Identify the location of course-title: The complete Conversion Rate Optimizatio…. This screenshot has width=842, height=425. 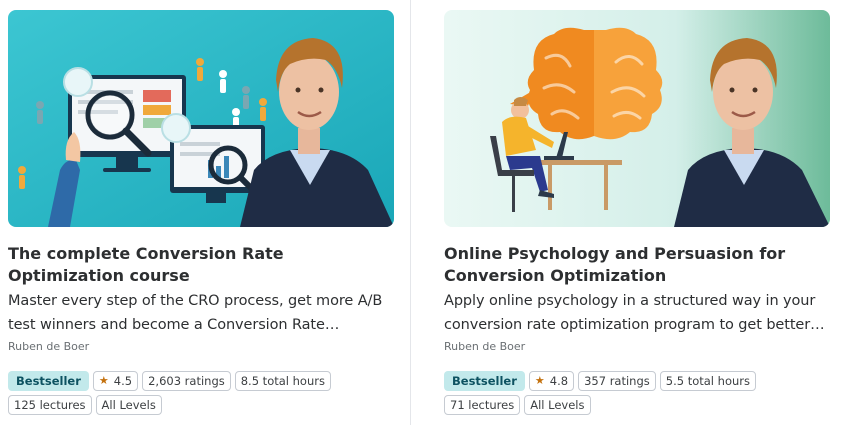
(201, 265).